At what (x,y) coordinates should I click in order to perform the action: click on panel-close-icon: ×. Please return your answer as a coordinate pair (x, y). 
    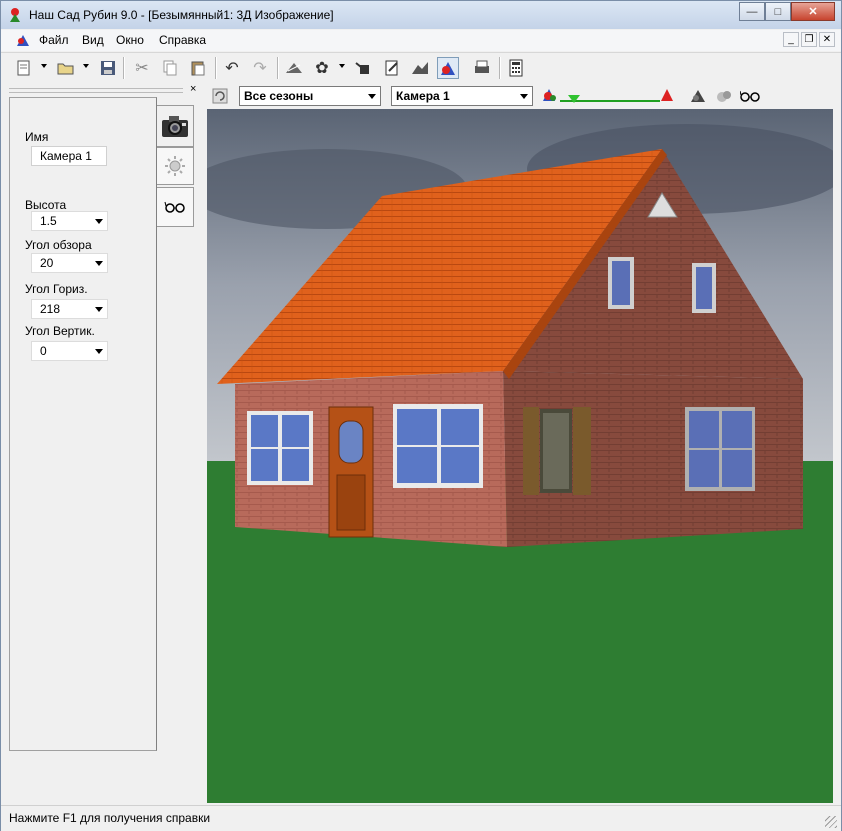
    Looking at the image, I should click on (193, 89).